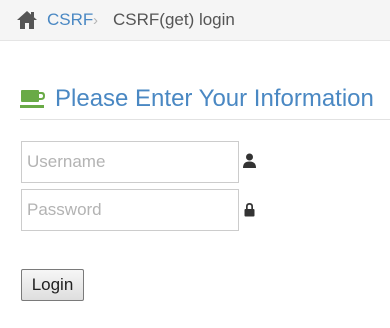 This screenshot has height=328, width=390. Describe the element at coordinates (130, 162) in the screenshot. I see `username-input` at that location.